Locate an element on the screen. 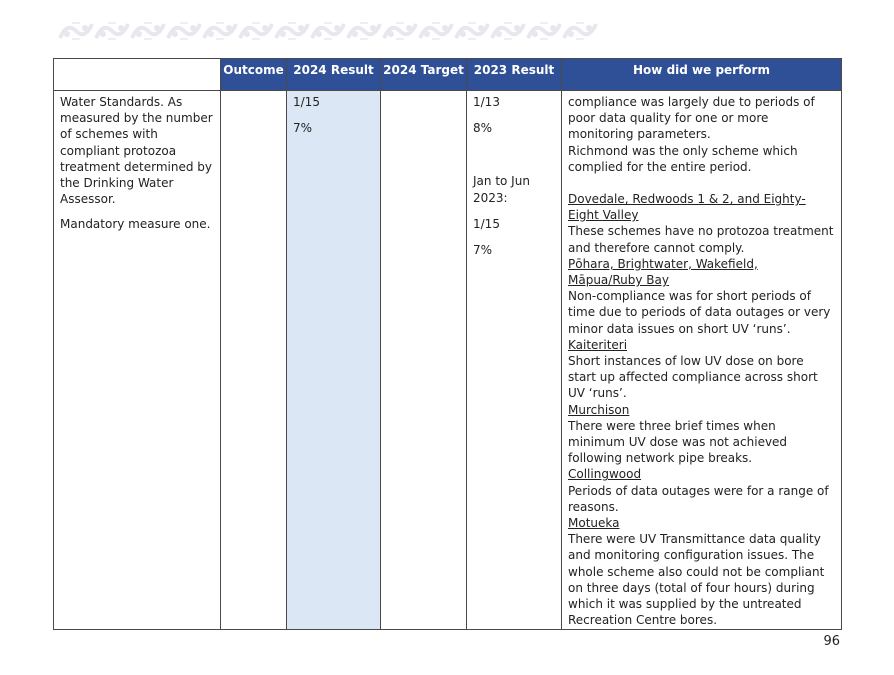  decorative-pattern-banner is located at coordinates (328, 31).